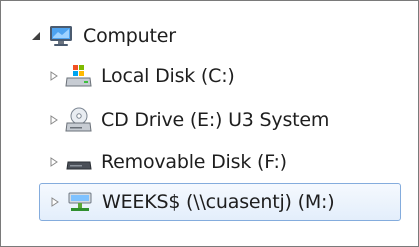  I want to click on local-disk-icon, so click(79, 76).